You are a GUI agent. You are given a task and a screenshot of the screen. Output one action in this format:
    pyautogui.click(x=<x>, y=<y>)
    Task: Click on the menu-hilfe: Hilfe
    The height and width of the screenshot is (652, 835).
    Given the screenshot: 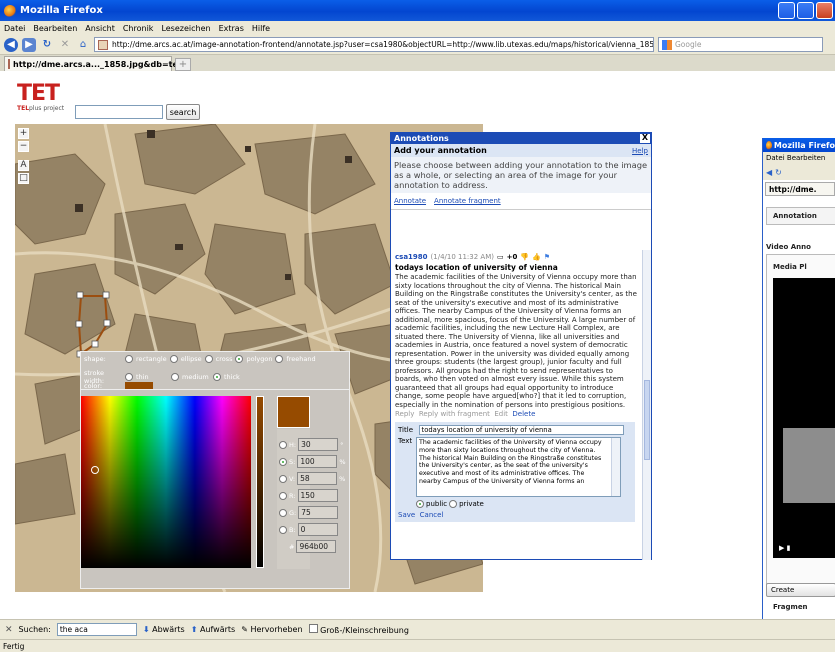 What is the action you would take?
    pyautogui.click(x=261, y=28)
    